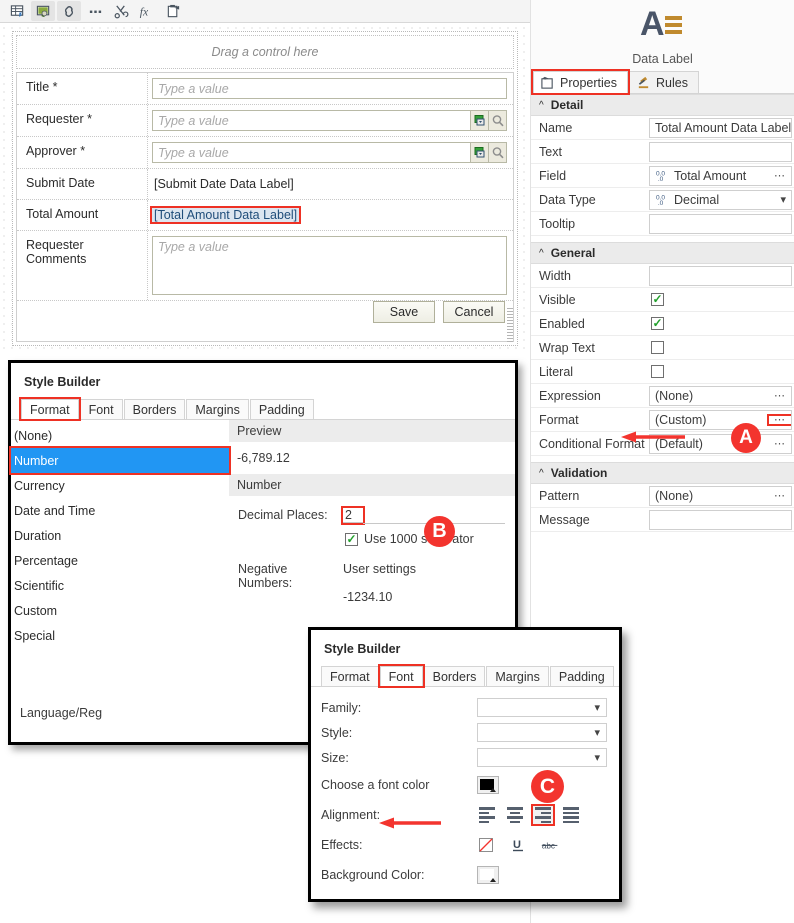  I want to click on property-label-visible: Visible, so click(557, 299).